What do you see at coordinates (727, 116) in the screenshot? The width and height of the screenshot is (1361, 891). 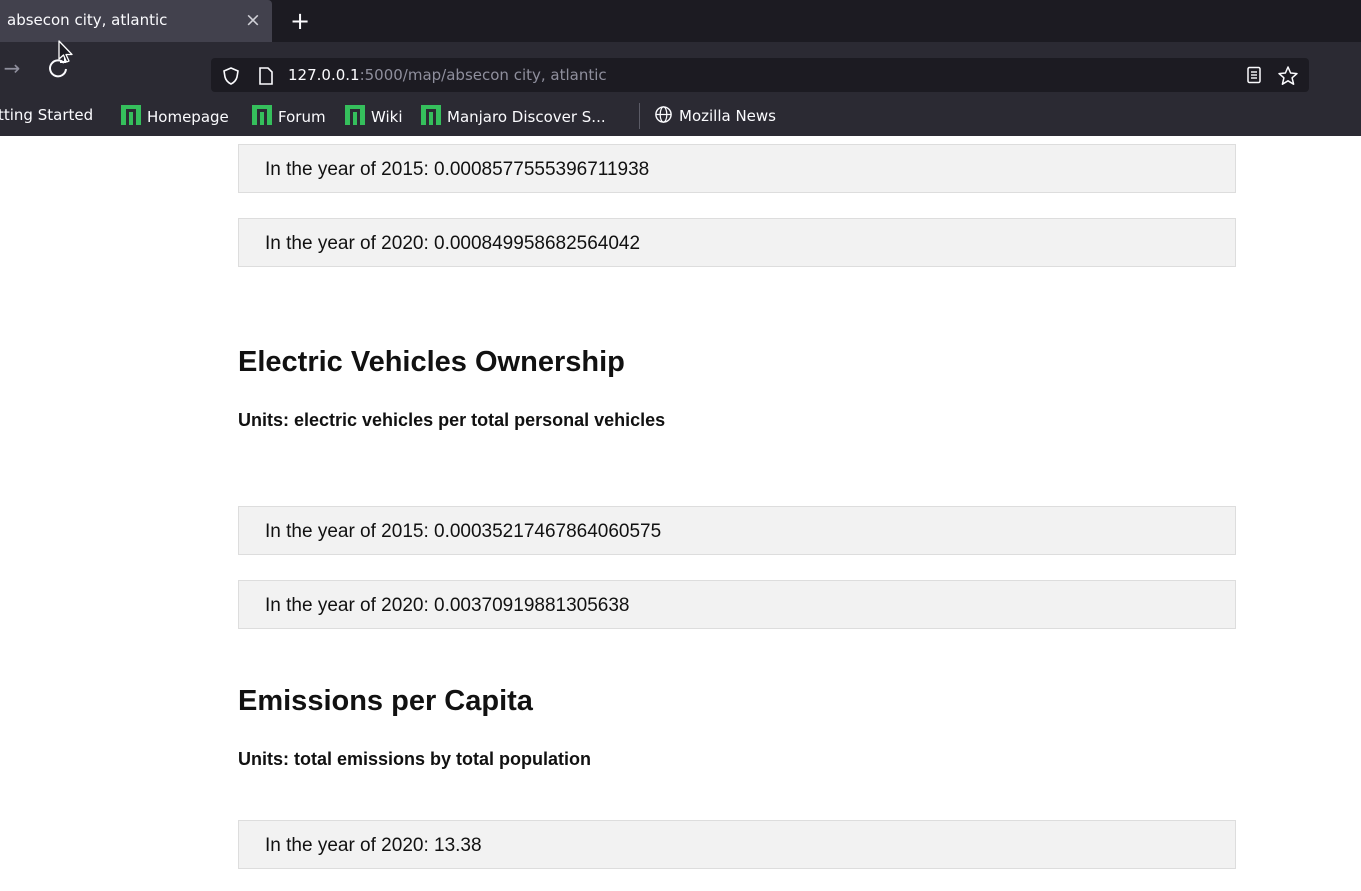 I see `bookmark-label: Mozilla News` at bounding box center [727, 116].